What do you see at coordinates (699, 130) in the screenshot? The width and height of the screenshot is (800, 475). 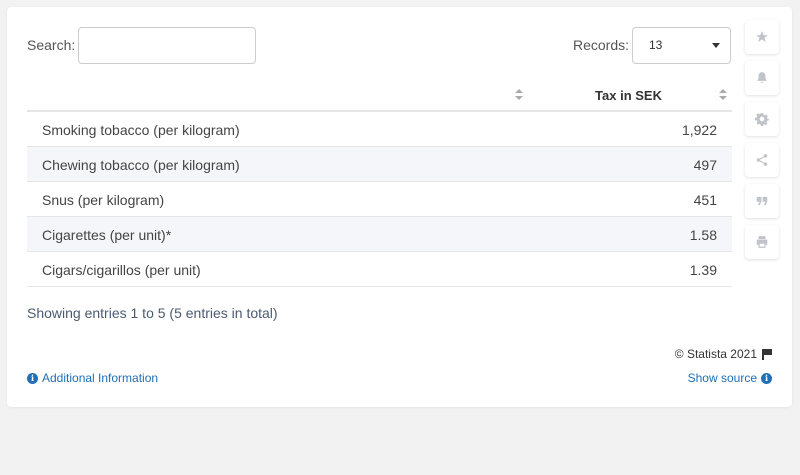 I see `row-value: 1,922` at bounding box center [699, 130].